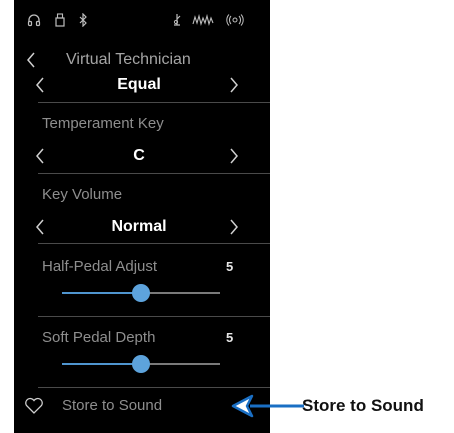  I want to click on key-volume-next-button, so click(234, 227).